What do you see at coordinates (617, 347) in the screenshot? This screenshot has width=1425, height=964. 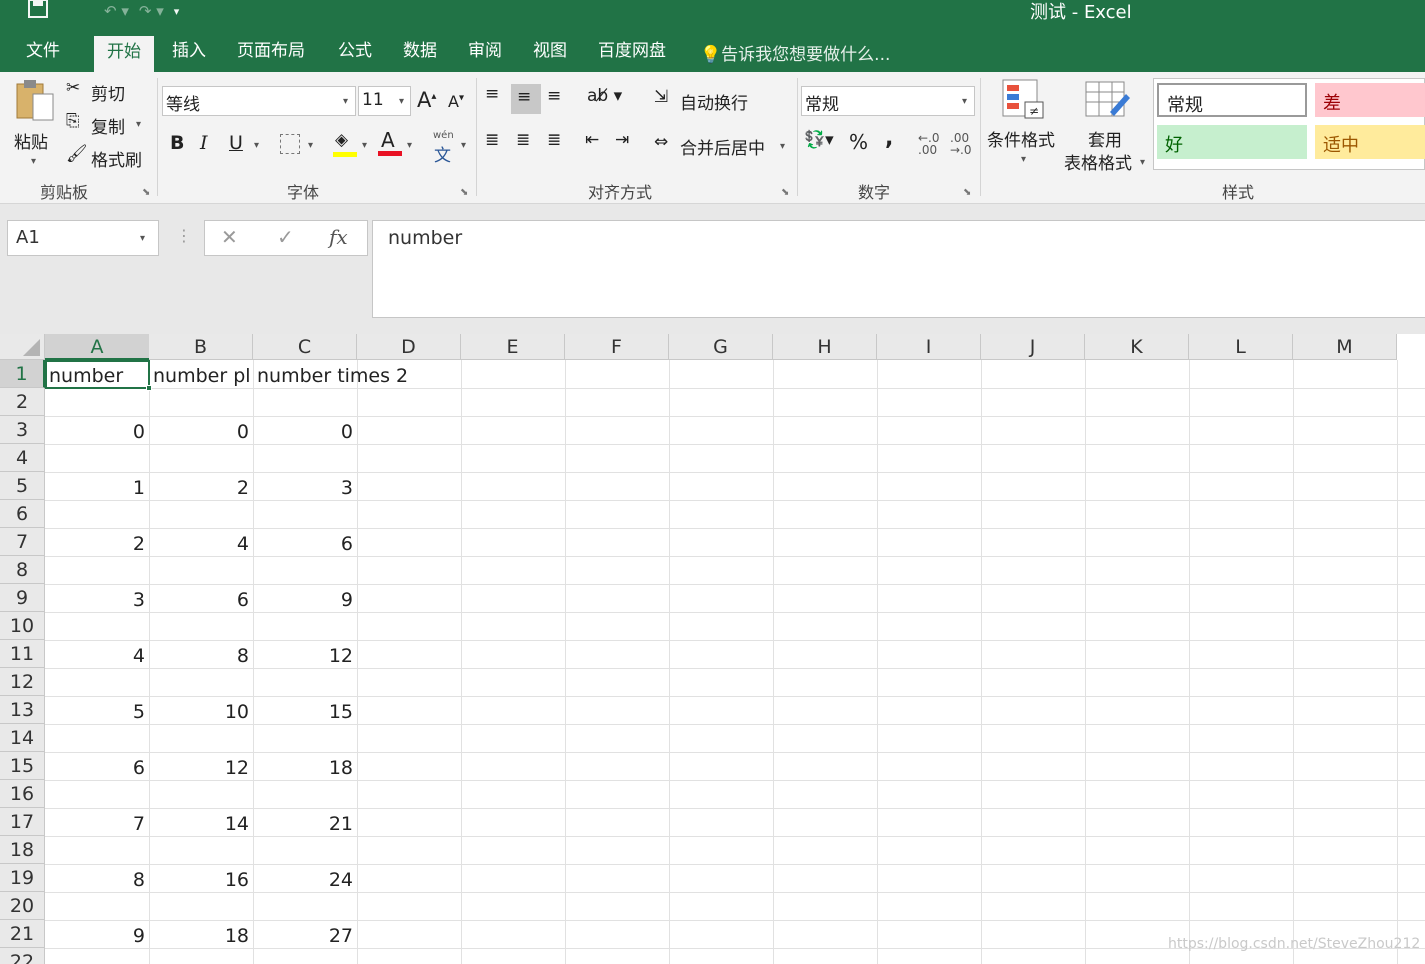 I see `column-header-F: F` at bounding box center [617, 347].